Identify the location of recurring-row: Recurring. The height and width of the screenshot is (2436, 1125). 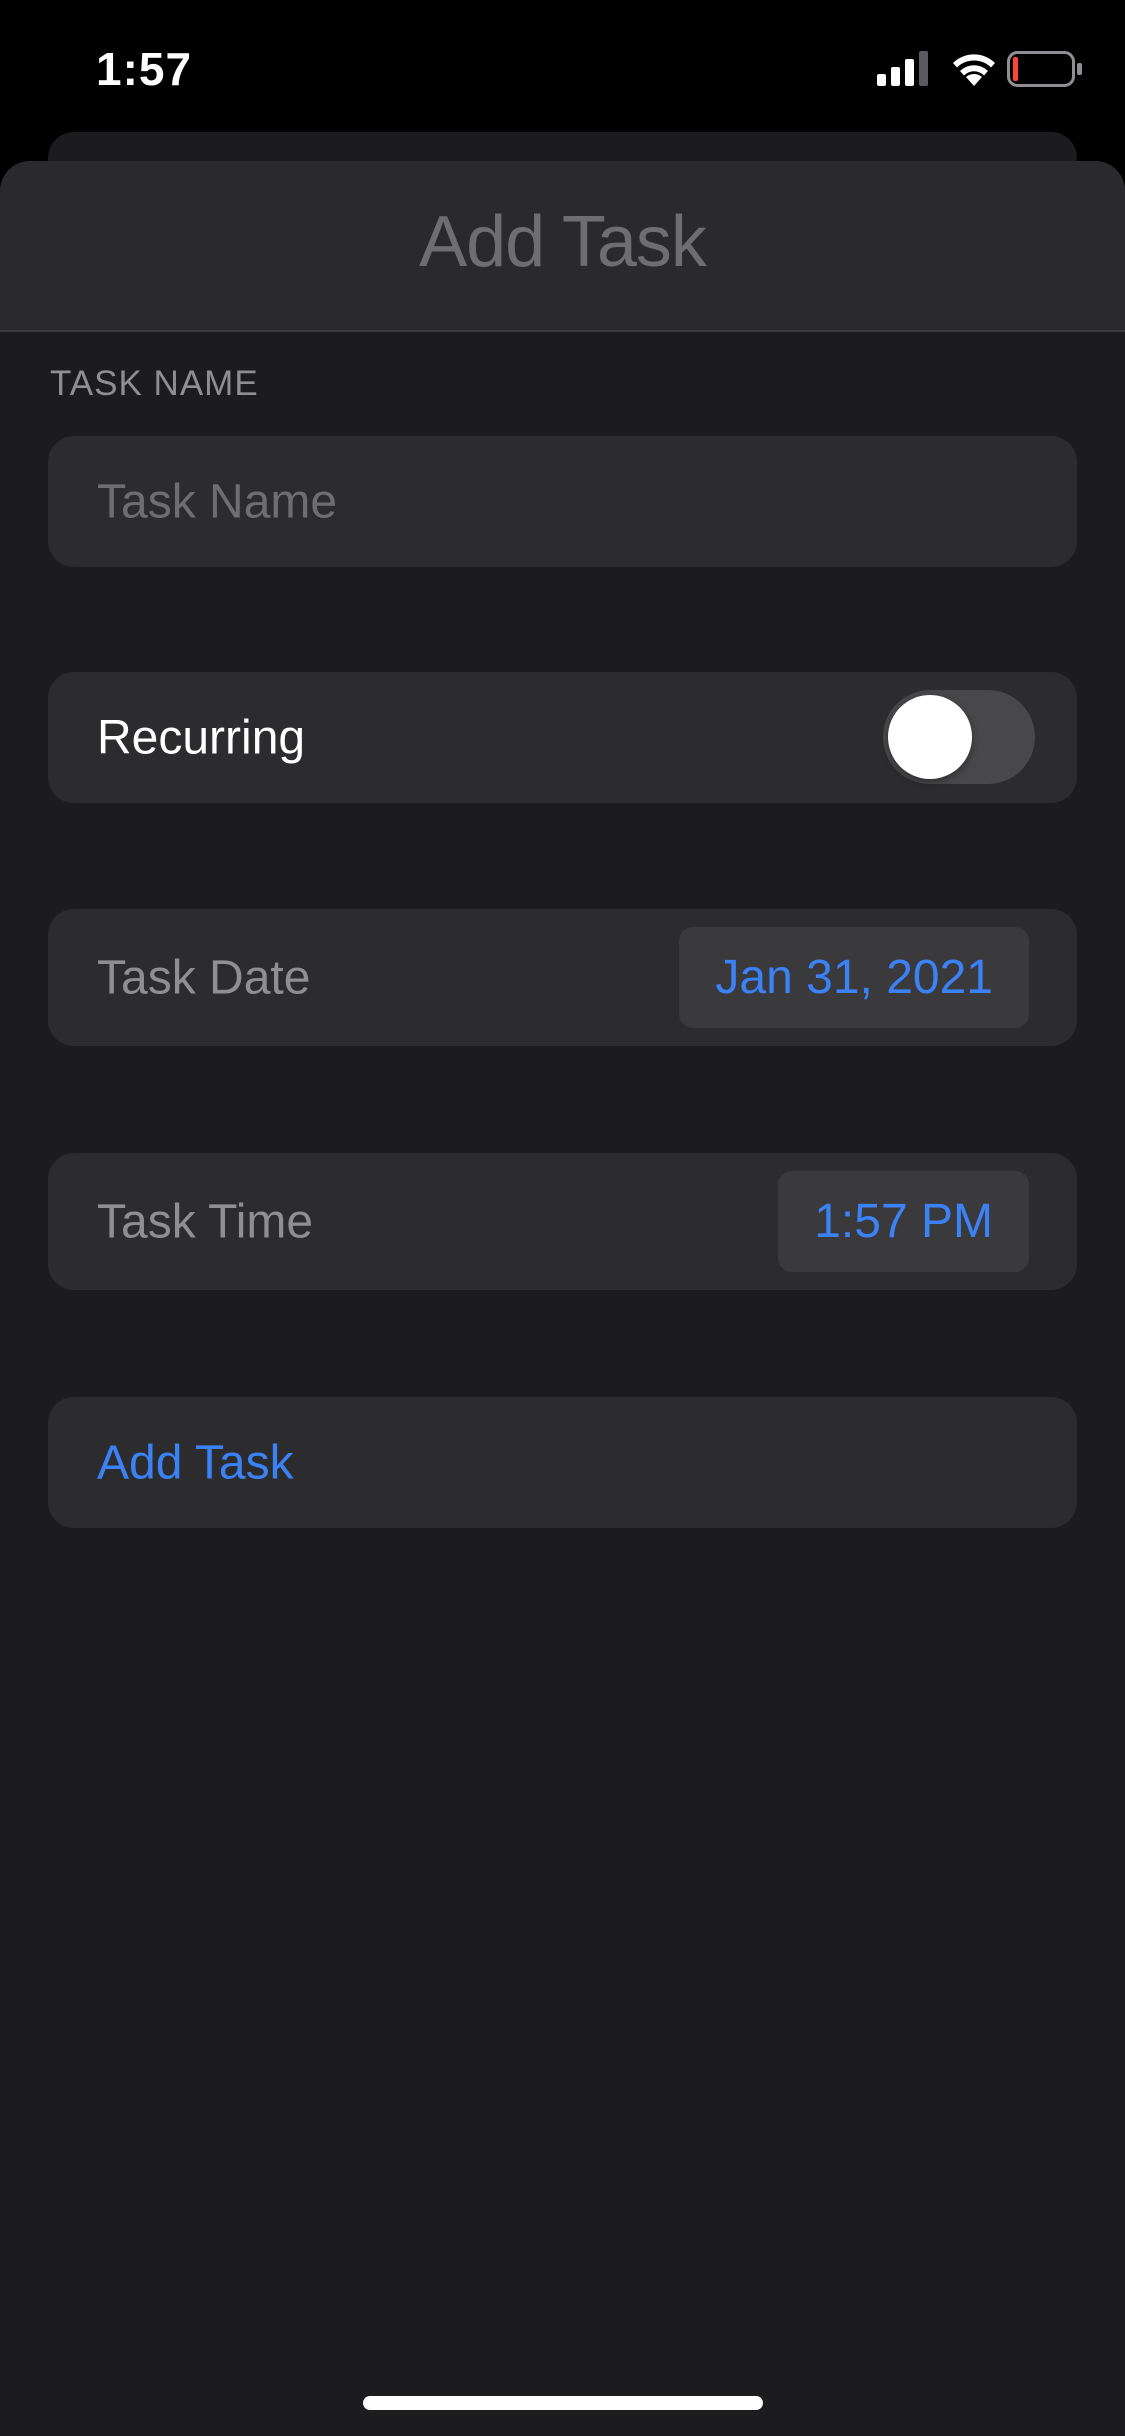
(562, 737).